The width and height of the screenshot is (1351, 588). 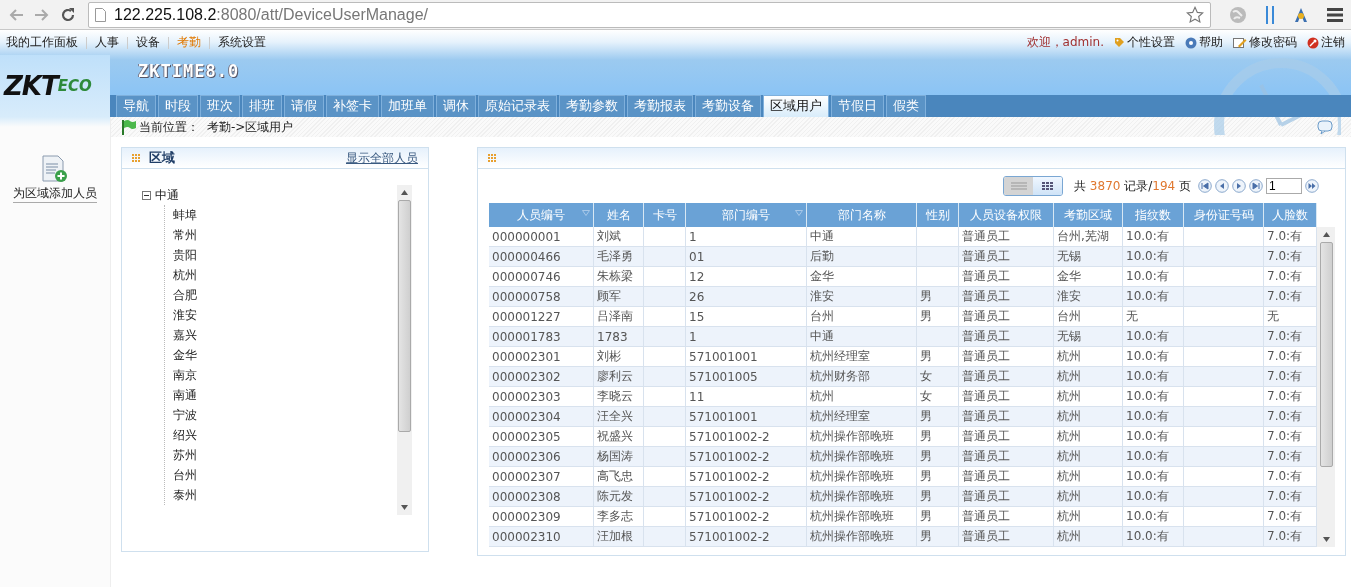 I want to click on table-cell: 杭州操作部晚班, so click(x=852, y=436).